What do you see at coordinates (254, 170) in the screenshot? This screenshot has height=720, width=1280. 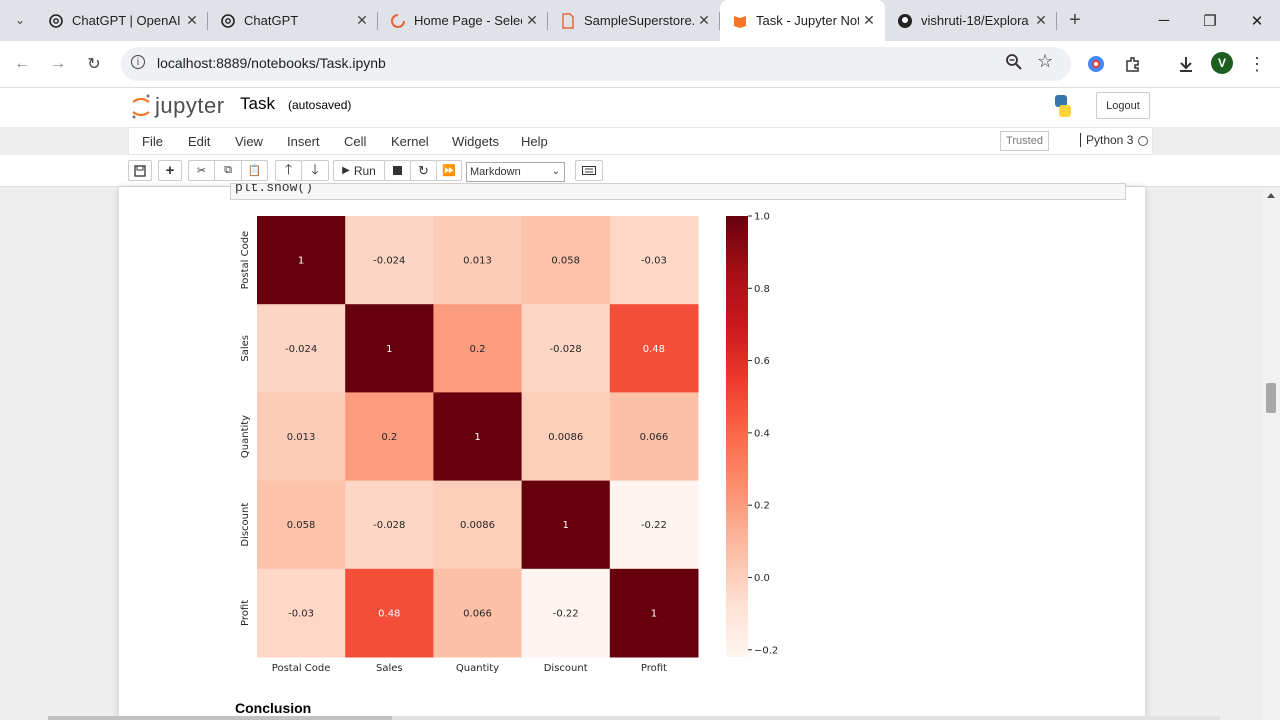 I see `paste-icon: 📋` at bounding box center [254, 170].